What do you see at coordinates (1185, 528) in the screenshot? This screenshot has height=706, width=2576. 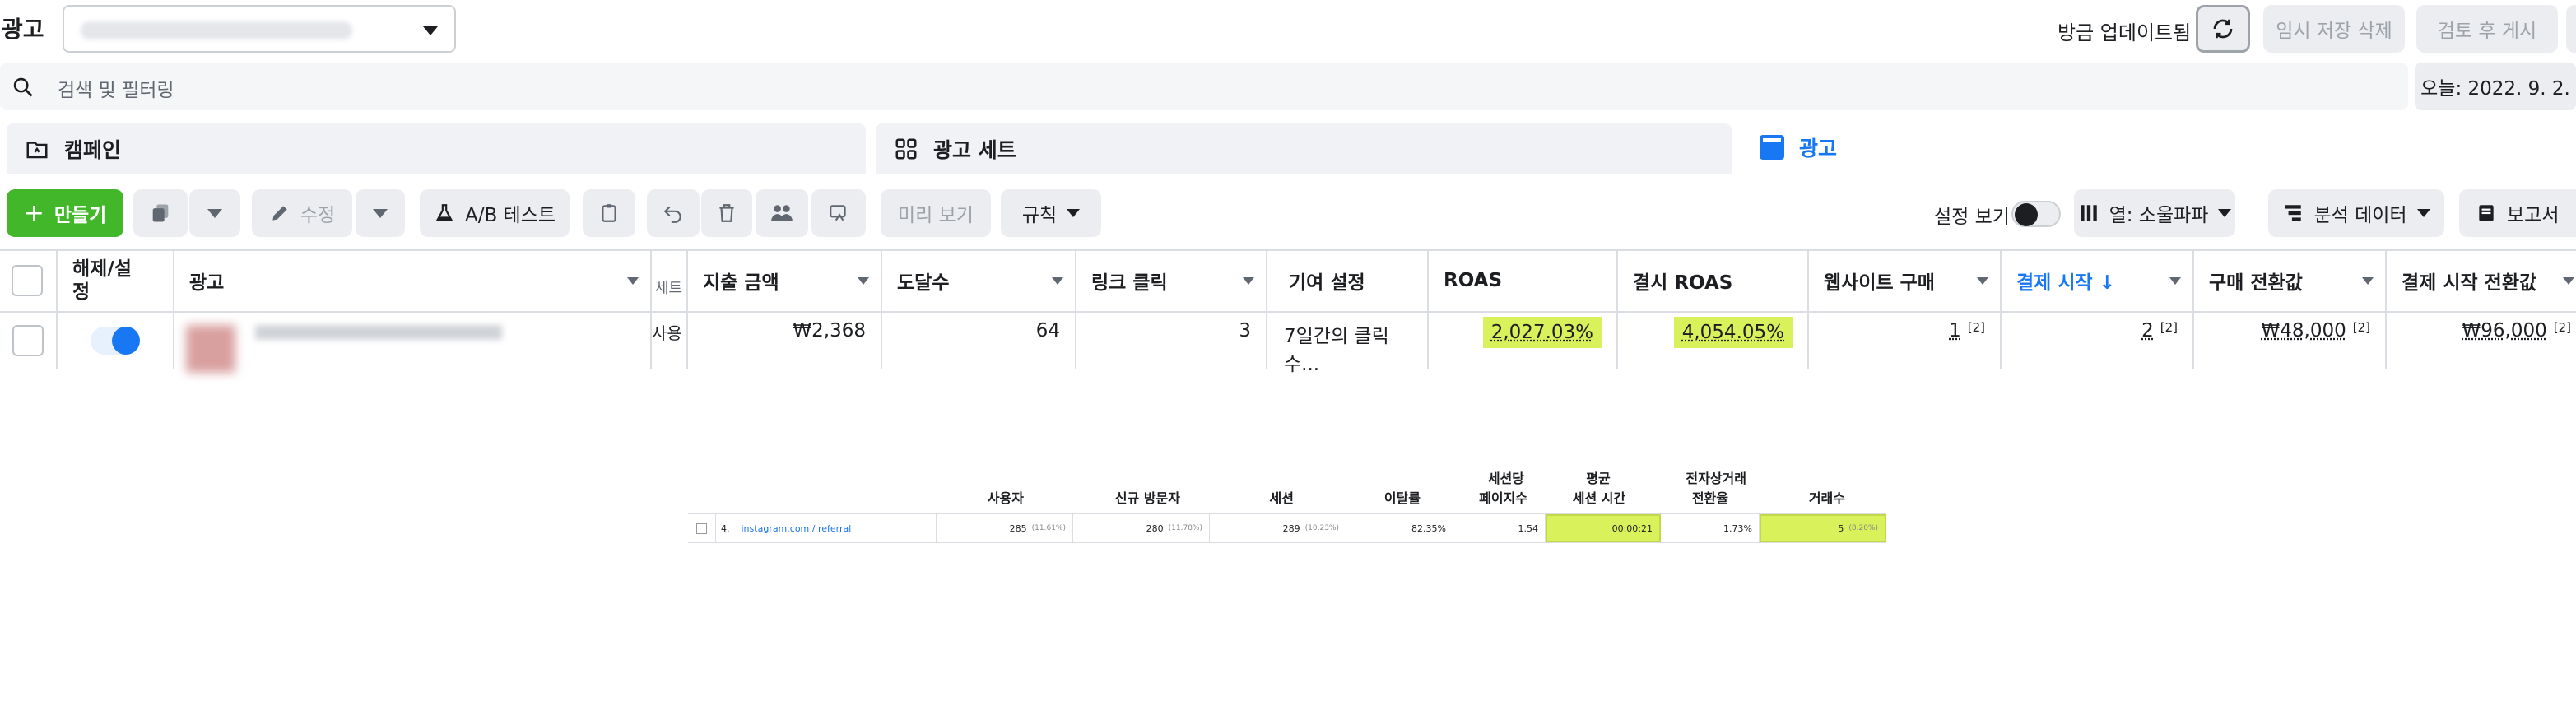 I see `ga-new-users-pct: (11.78%)` at bounding box center [1185, 528].